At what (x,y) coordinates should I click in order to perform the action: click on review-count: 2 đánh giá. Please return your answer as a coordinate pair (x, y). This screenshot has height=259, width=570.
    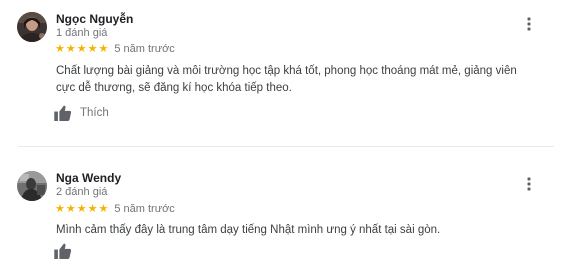
    Looking at the image, I should click on (82, 192).